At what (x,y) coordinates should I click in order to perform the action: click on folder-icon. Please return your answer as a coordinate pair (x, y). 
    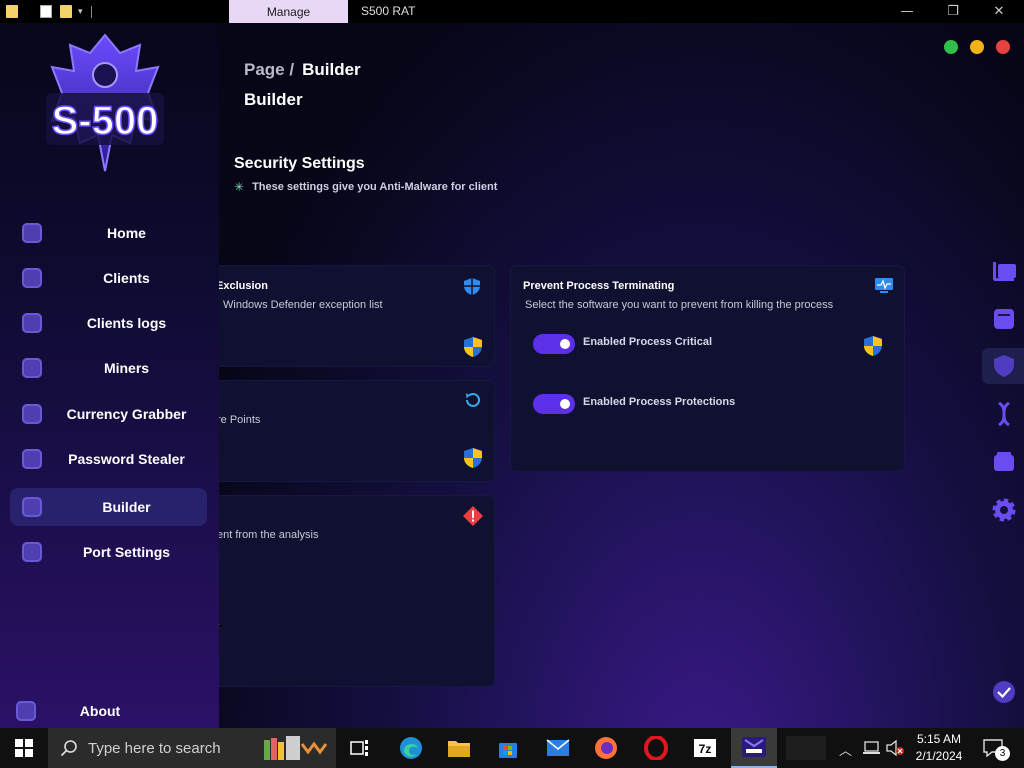
    Looking at the image, I should click on (12, 11).